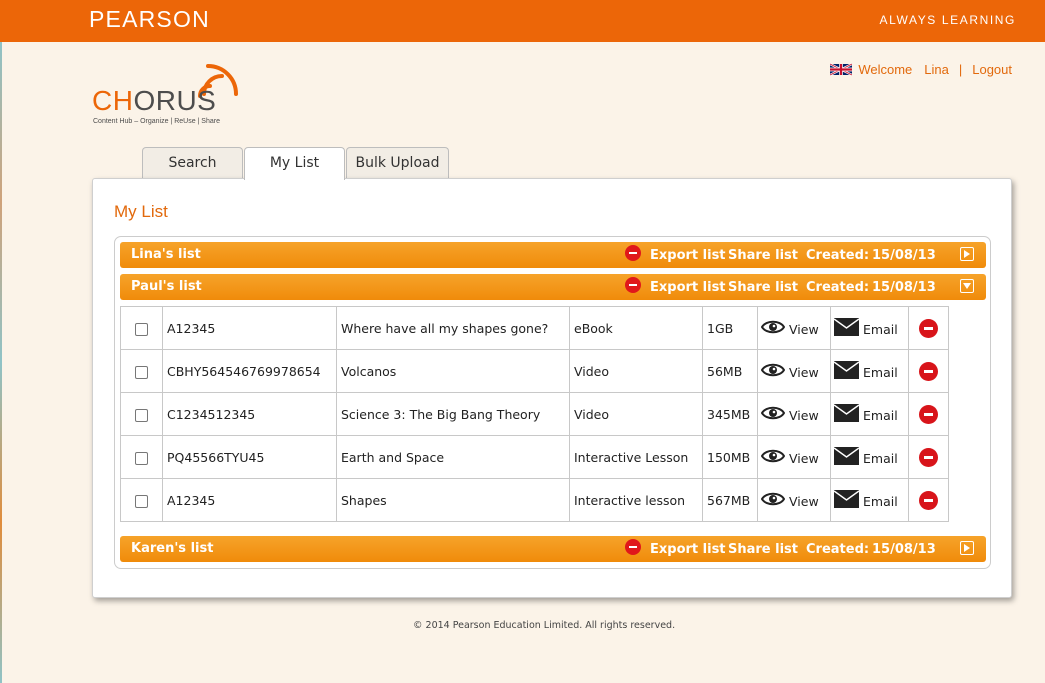 The width and height of the screenshot is (1045, 683). Describe the element at coordinates (636, 500) in the screenshot. I see `item-type: Interactive lesson` at that location.